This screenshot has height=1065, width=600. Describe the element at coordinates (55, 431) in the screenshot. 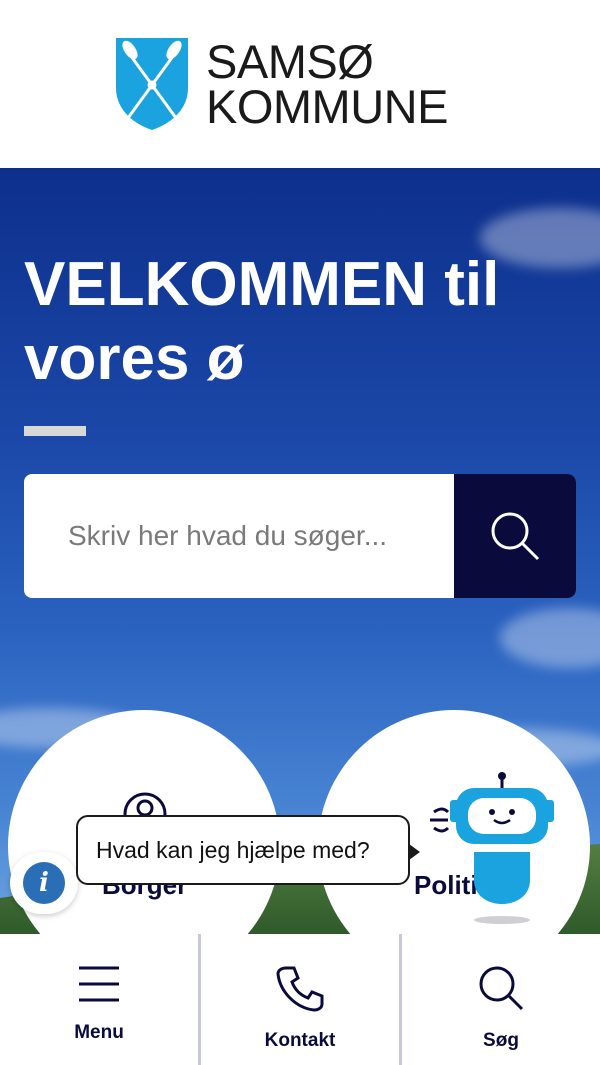

I see `title-divider` at that location.